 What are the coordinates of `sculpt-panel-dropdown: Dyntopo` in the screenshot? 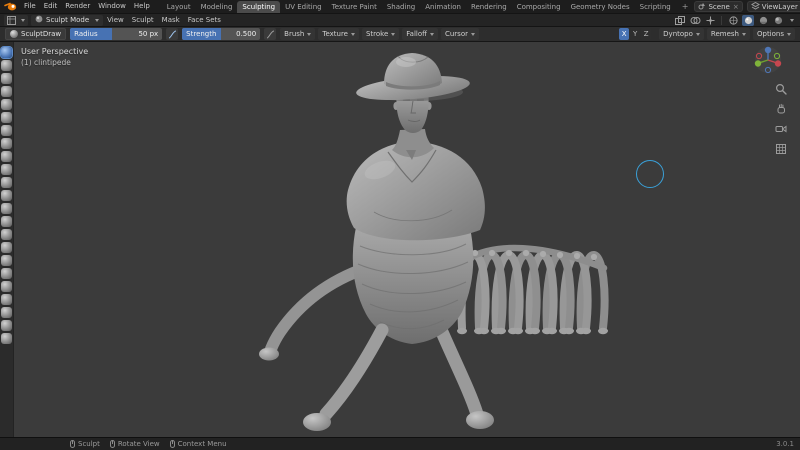 It's located at (681, 34).